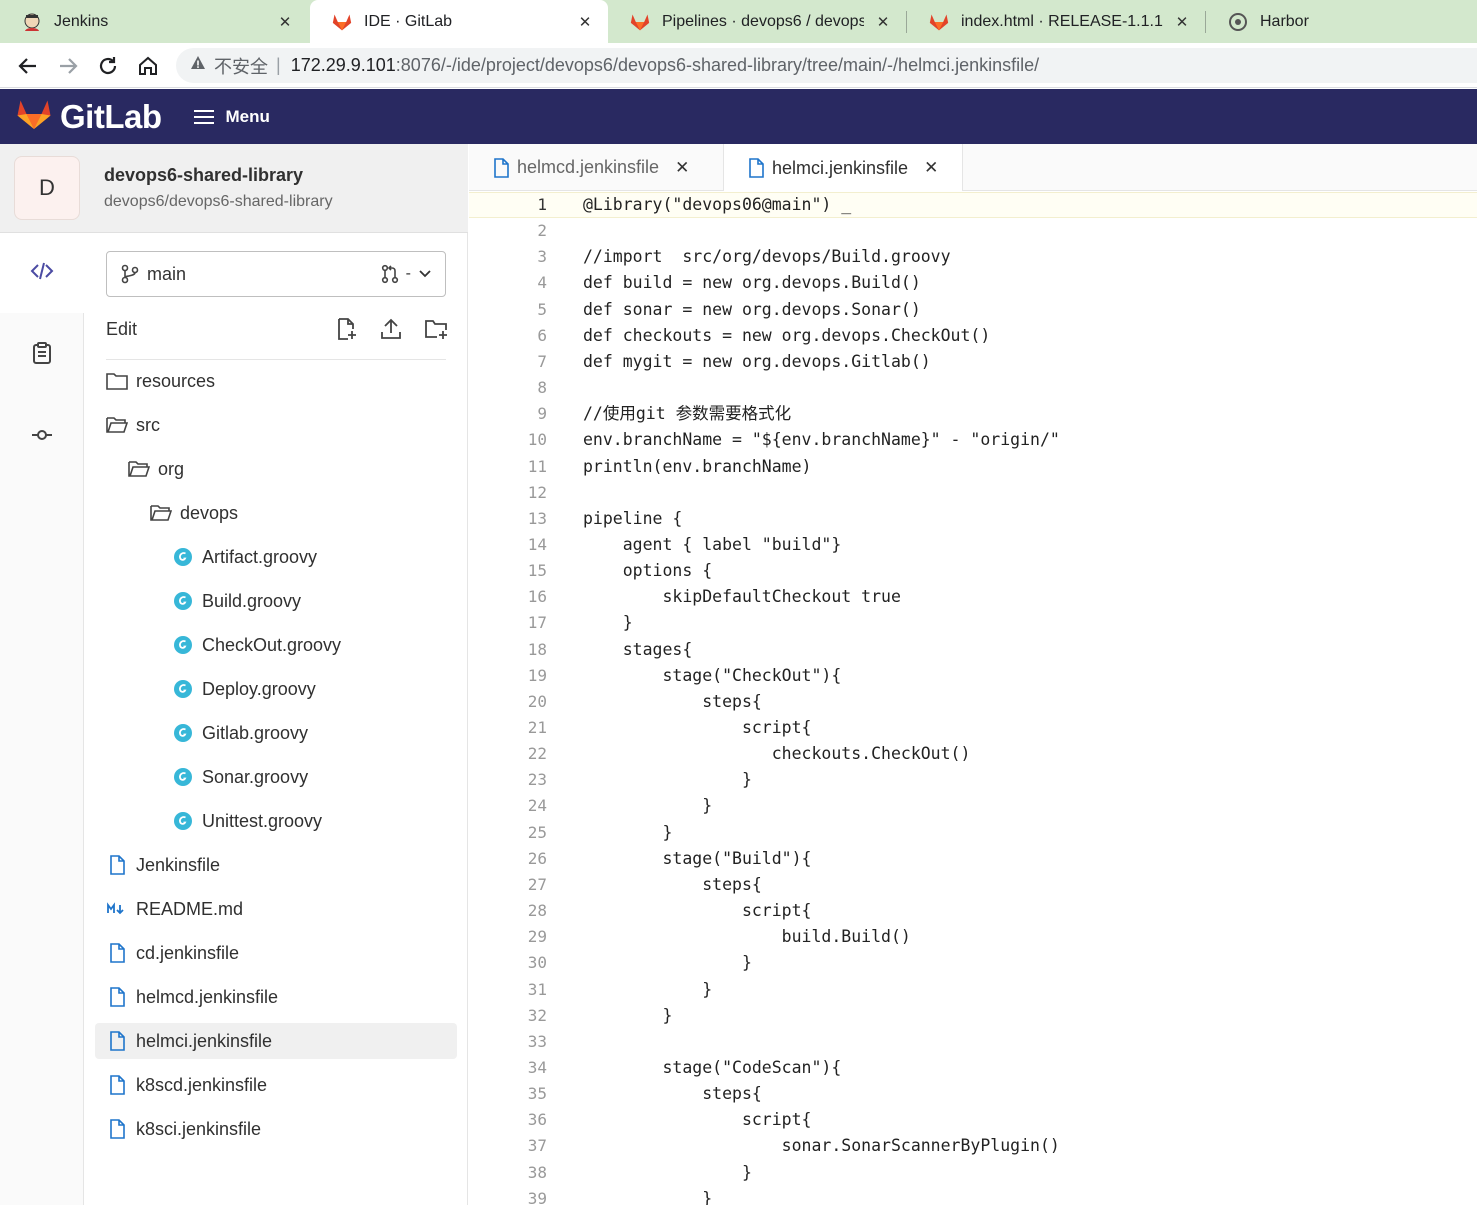 This screenshot has height=1205, width=1477. Describe the element at coordinates (591, 167) in the screenshot. I see `editor-tab-helmcd: helmcd.jenkinsfile ✕` at that location.